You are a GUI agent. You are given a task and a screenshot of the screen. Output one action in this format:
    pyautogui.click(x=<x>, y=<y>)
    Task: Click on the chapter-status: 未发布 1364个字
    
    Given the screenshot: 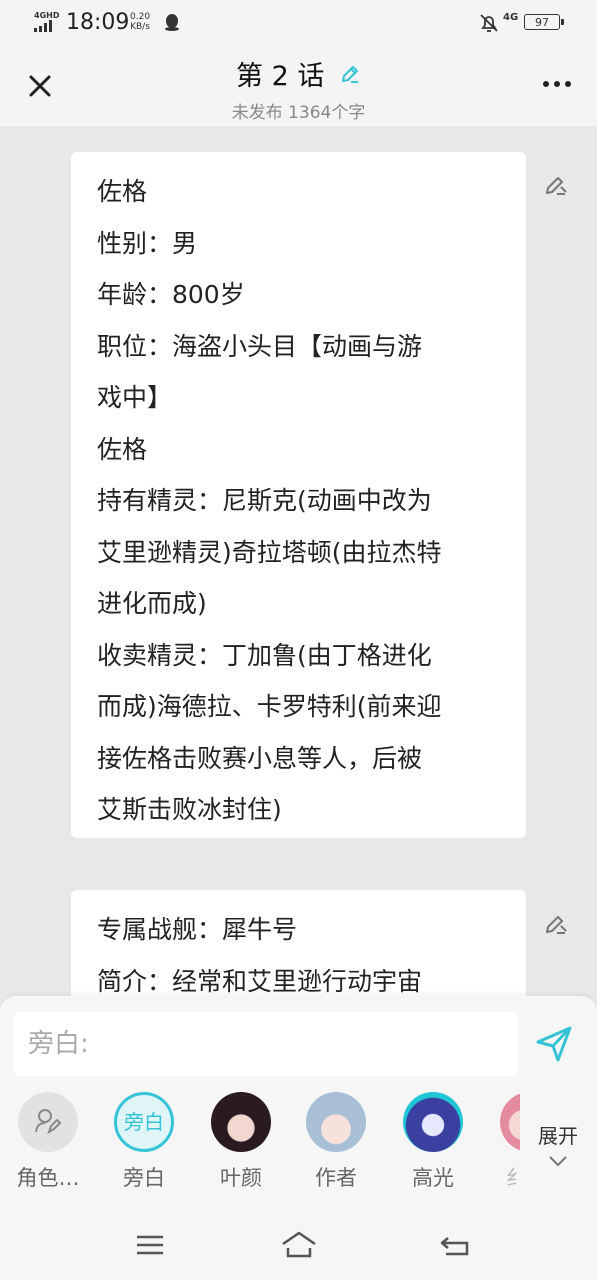 What is the action you would take?
    pyautogui.click(x=298, y=113)
    